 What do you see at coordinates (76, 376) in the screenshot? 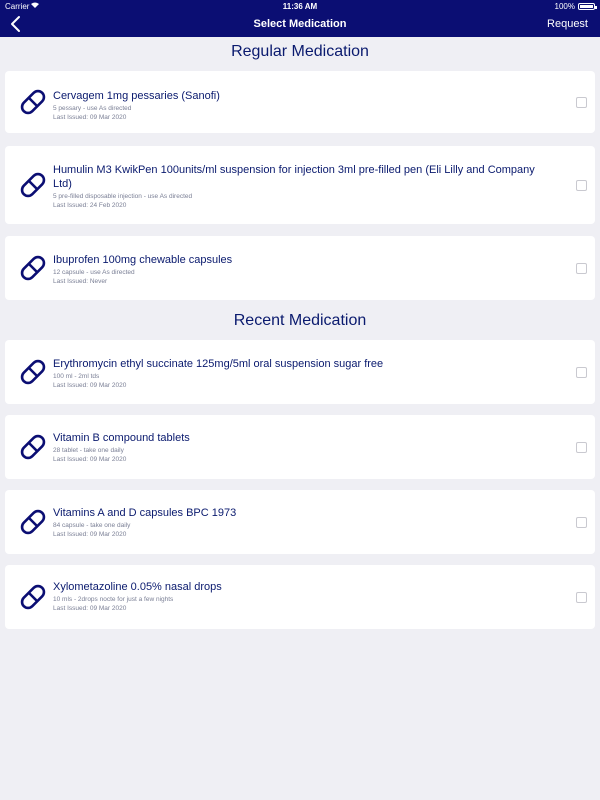
I see `medication-dose: 100 ml - 2ml tds` at bounding box center [76, 376].